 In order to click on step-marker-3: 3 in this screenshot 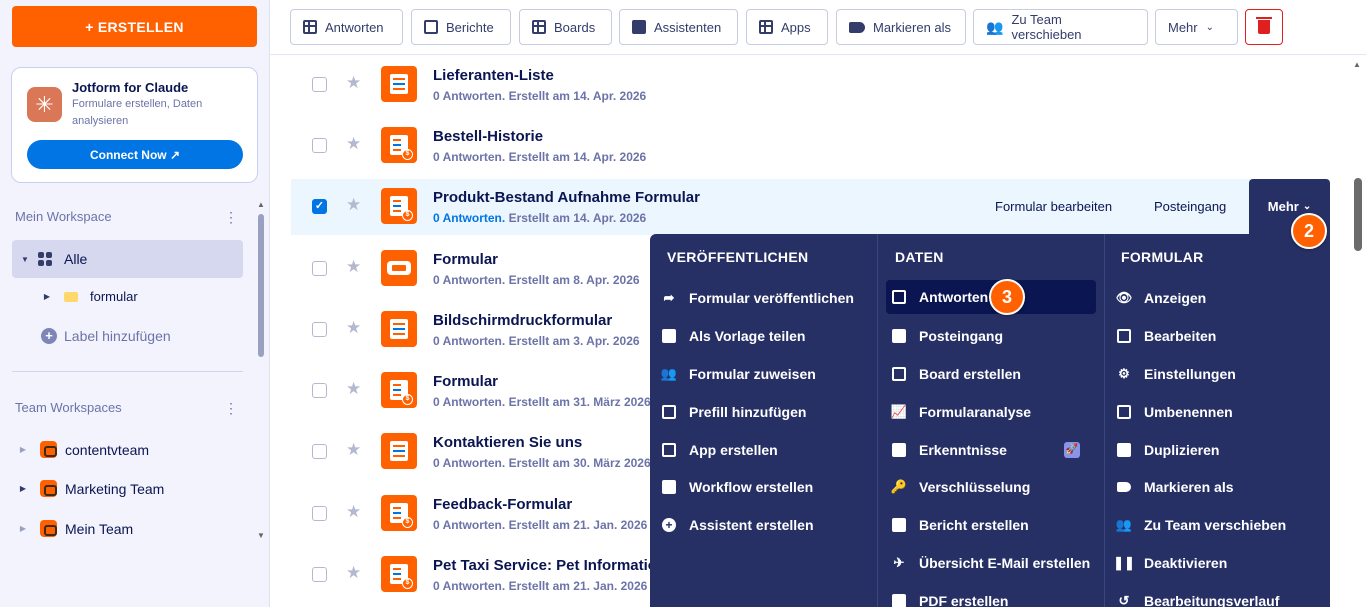, I will do `click(1007, 297)`.